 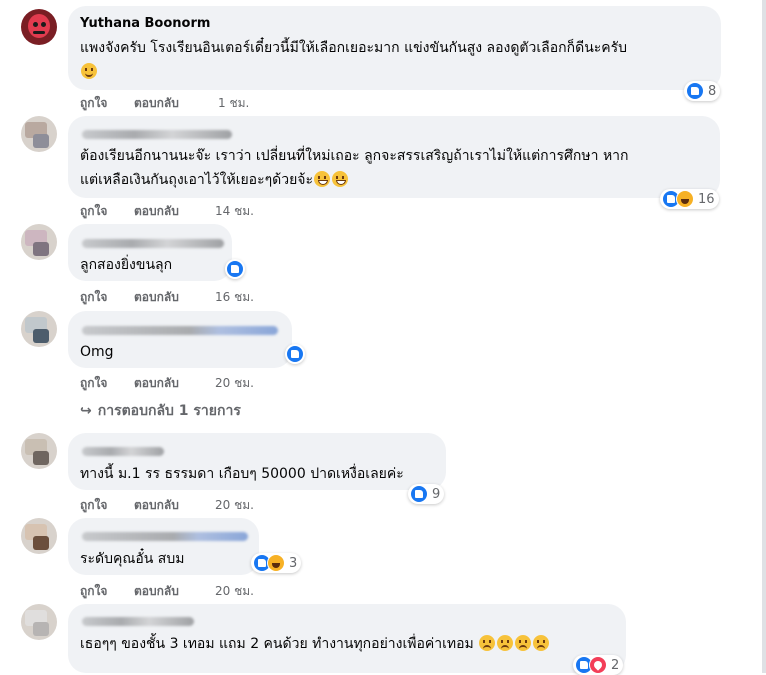 What do you see at coordinates (233, 103) in the screenshot?
I see `timestamp: 1 ชม.` at bounding box center [233, 103].